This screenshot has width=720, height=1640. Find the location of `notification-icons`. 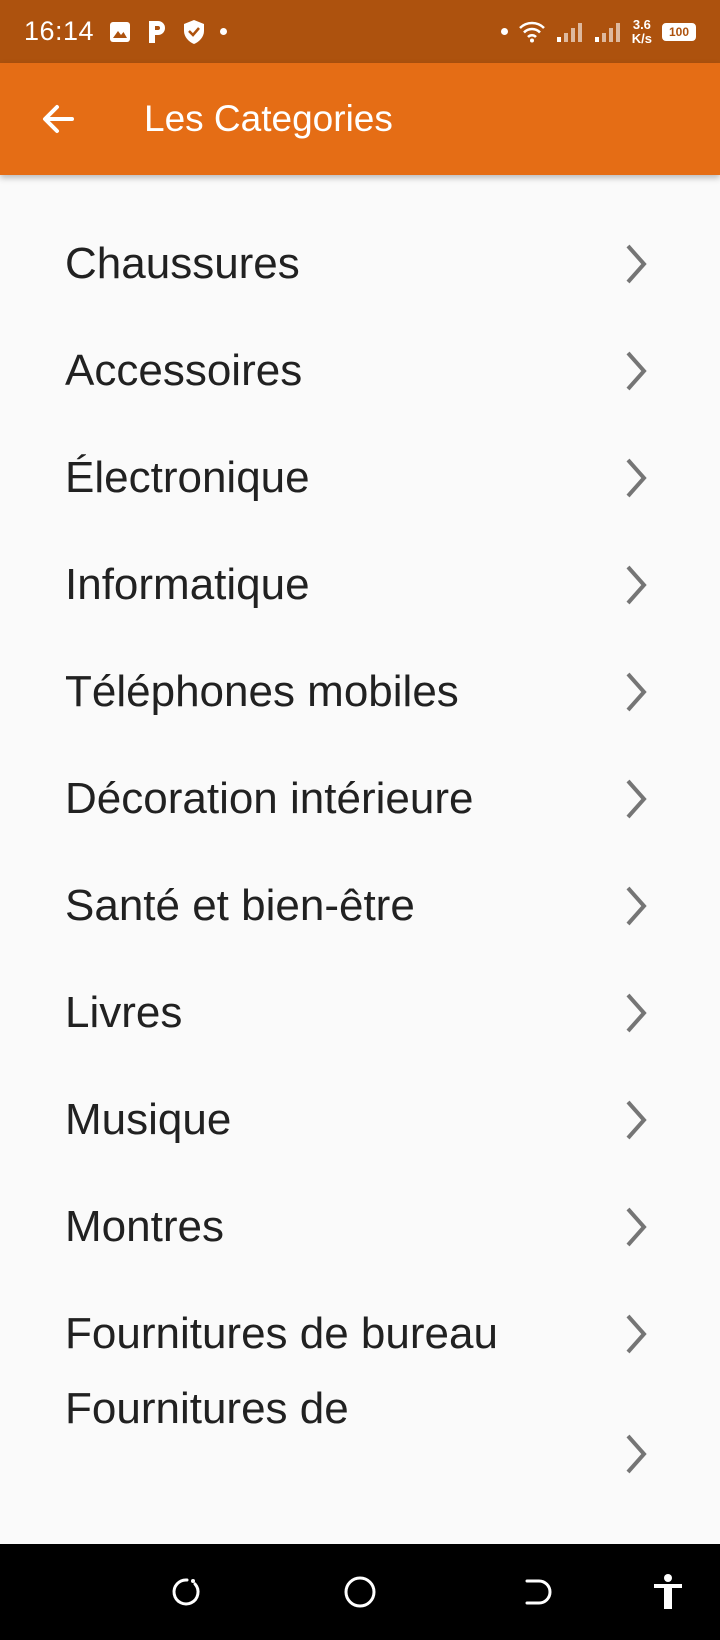

notification-icons is located at coordinates (168, 32).